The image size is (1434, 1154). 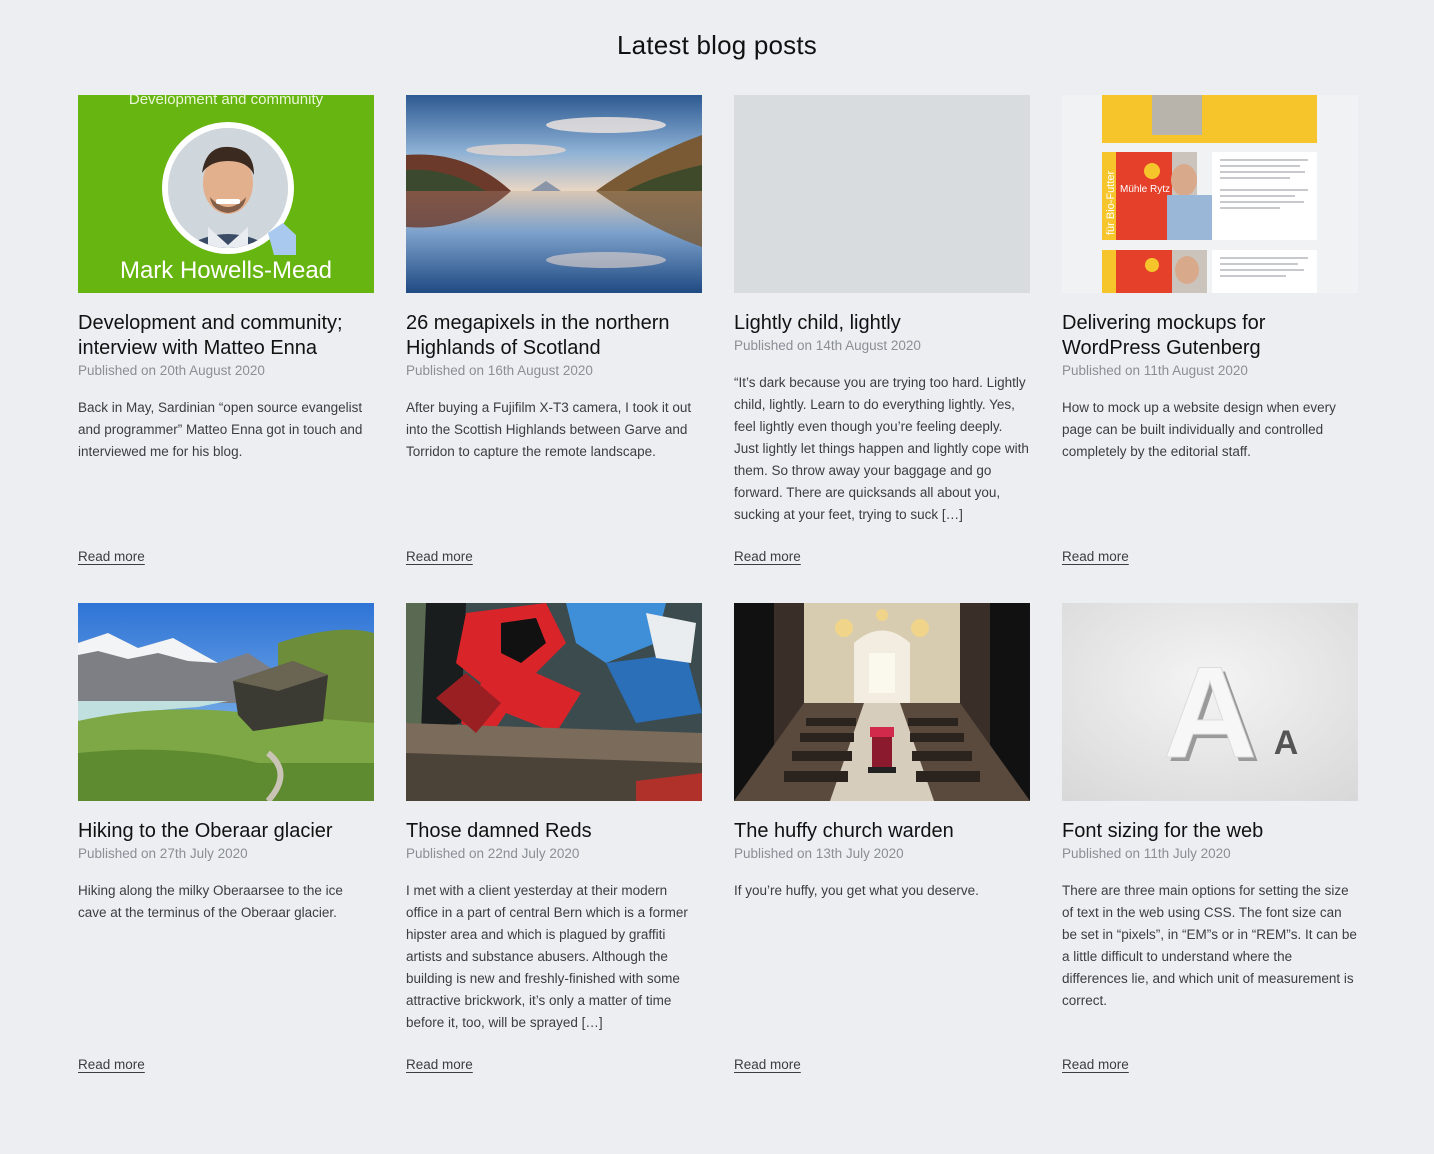 What do you see at coordinates (882, 831) in the screenshot?
I see `post-title: The huffy church warden` at bounding box center [882, 831].